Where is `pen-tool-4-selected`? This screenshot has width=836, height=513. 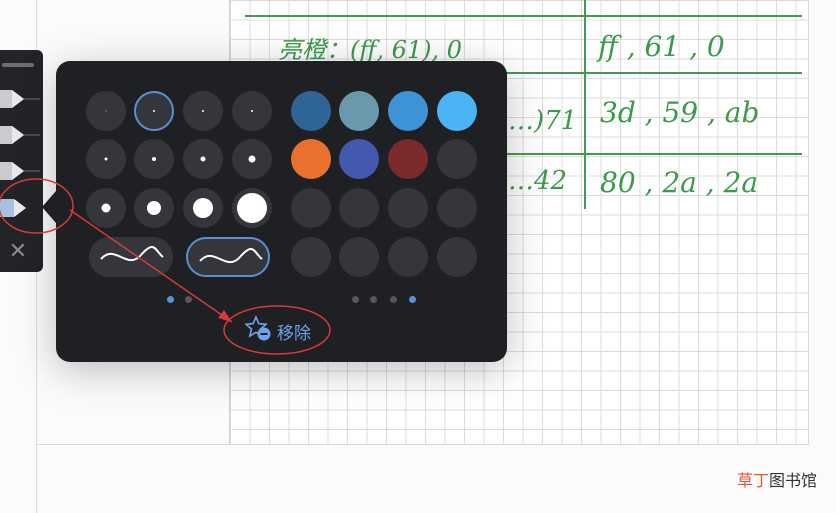
pen-tool-4-selected is located at coordinates (20, 208).